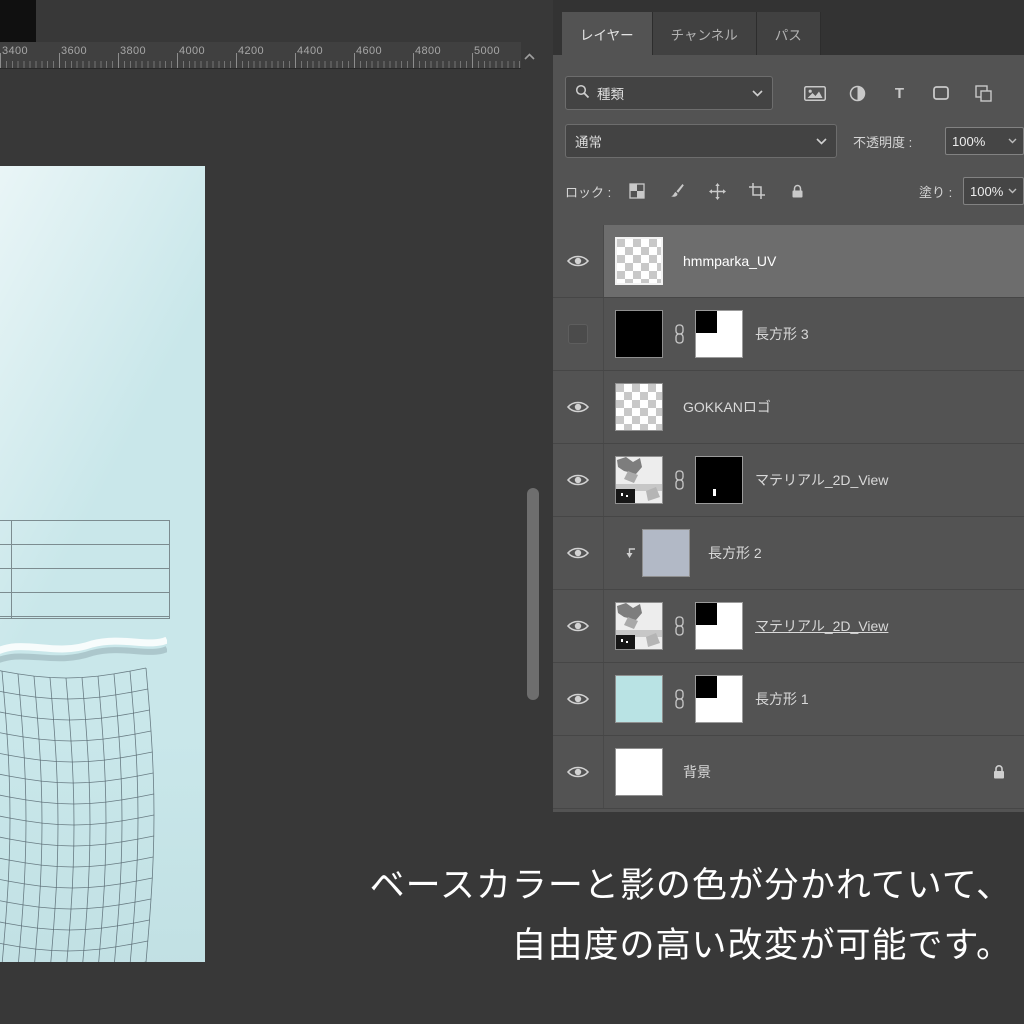  I want to click on fill-value: 100%, so click(987, 191).